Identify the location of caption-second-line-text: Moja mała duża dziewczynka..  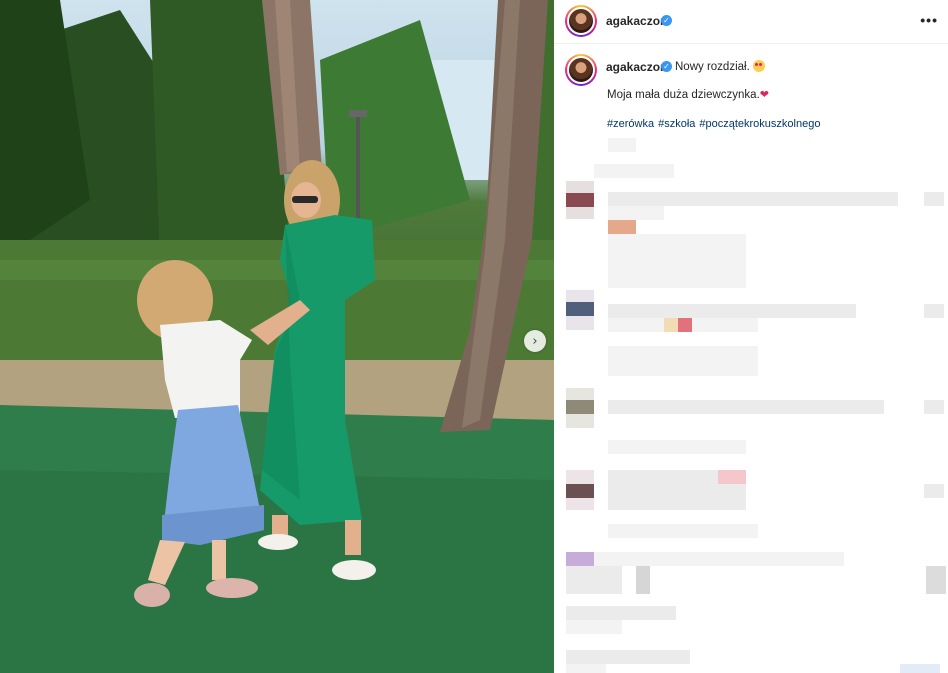
(683, 95).